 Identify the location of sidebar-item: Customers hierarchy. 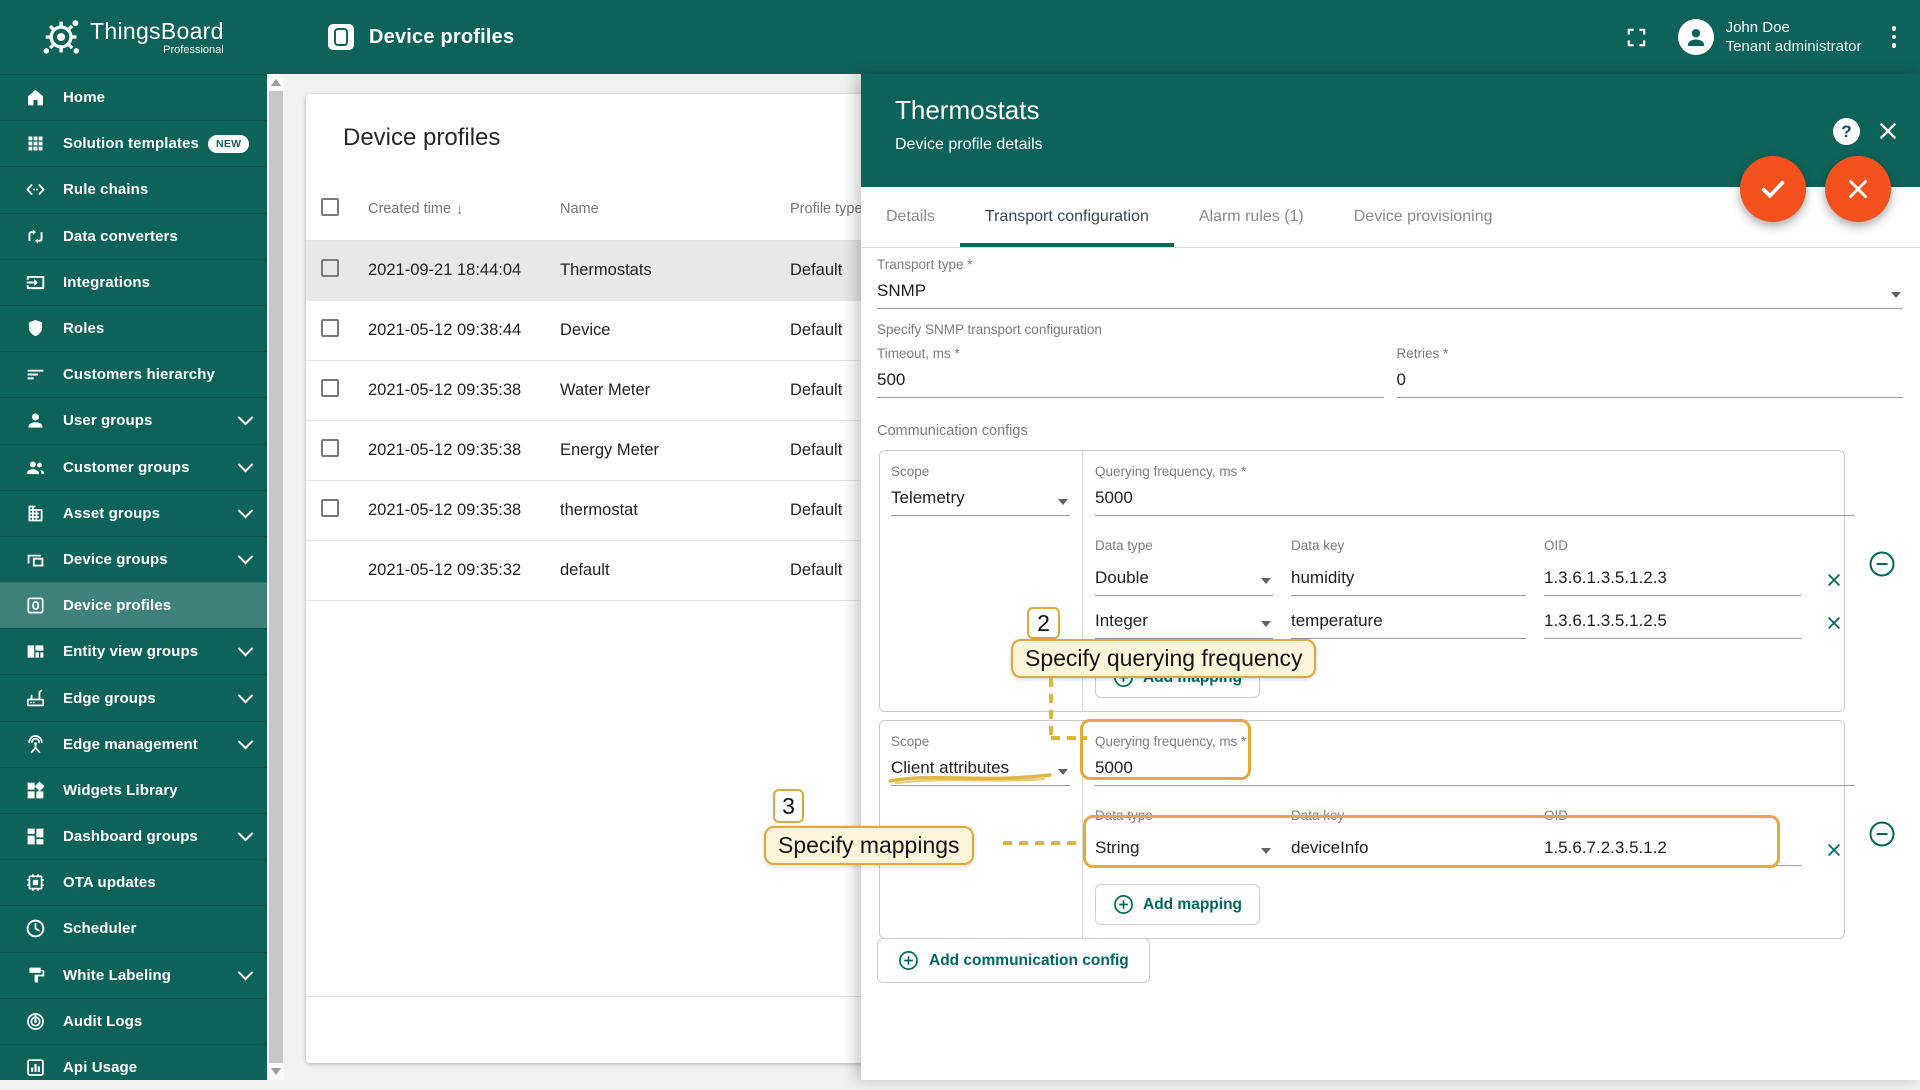
(133, 374).